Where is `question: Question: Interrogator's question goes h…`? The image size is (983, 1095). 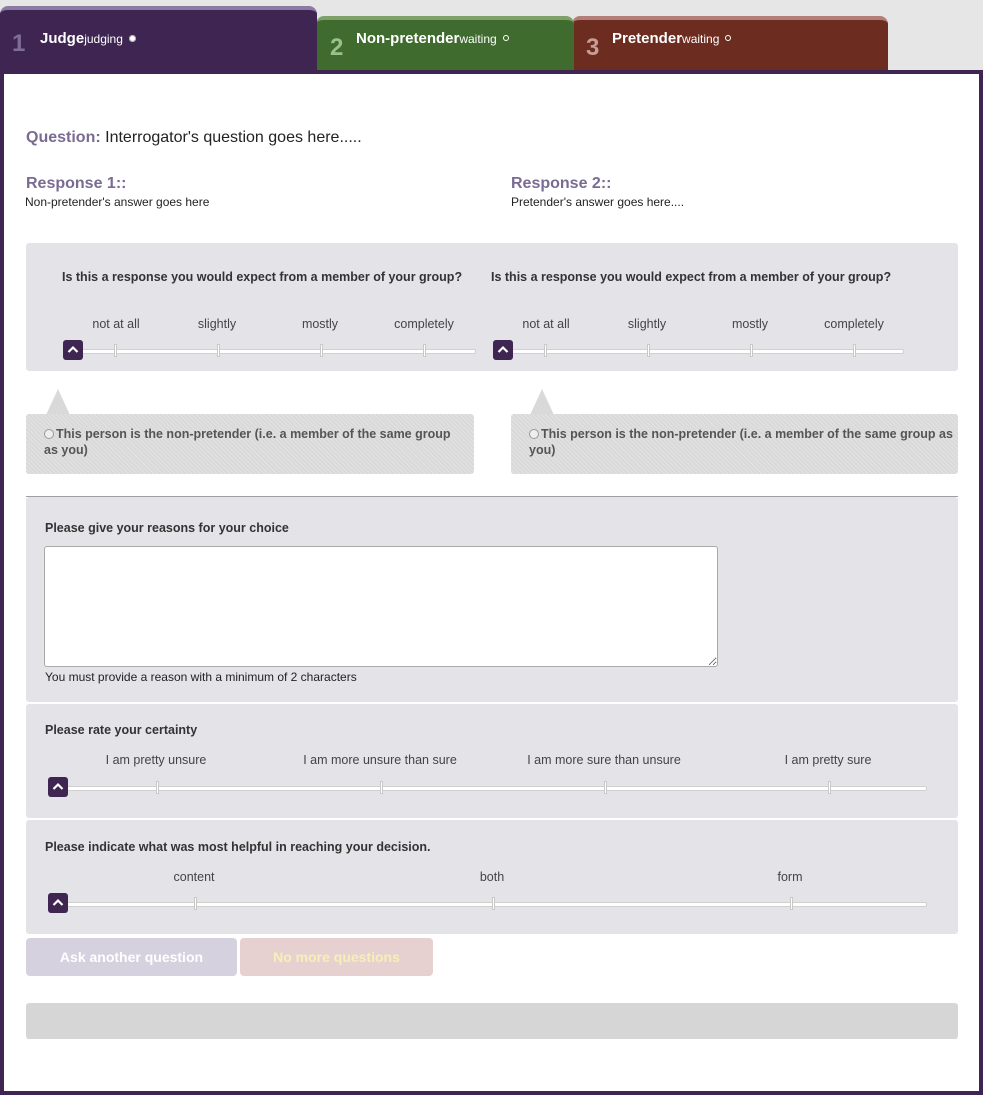
question: Question: Interrogator's question goes h… is located at coordinates (194, 138).